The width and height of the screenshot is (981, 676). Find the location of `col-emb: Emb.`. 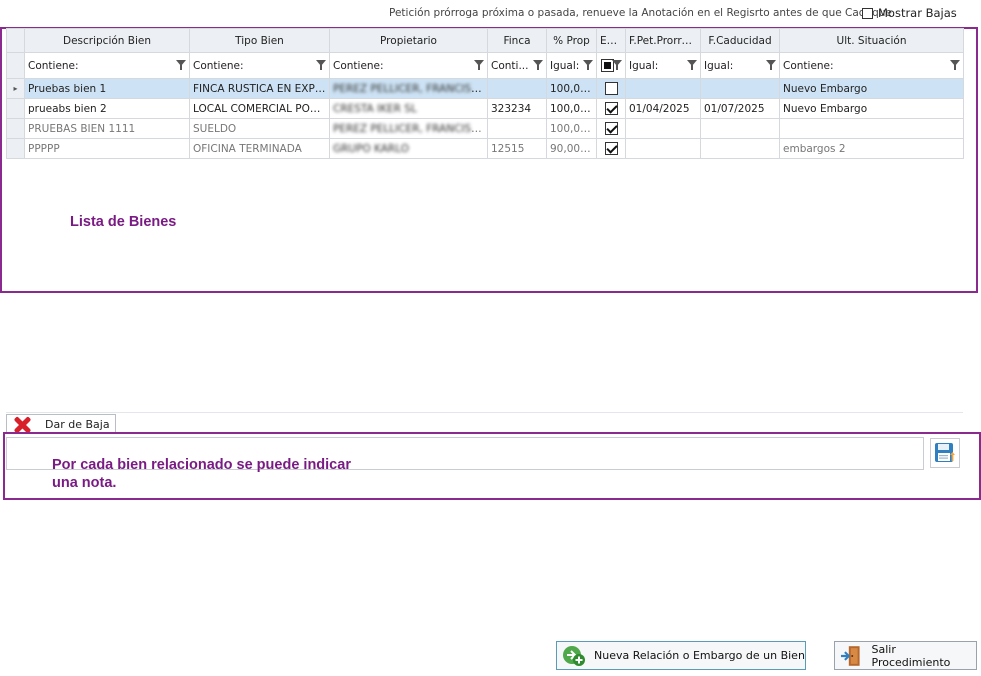

col-emb: Emb. is located at coordinates (611, 40).